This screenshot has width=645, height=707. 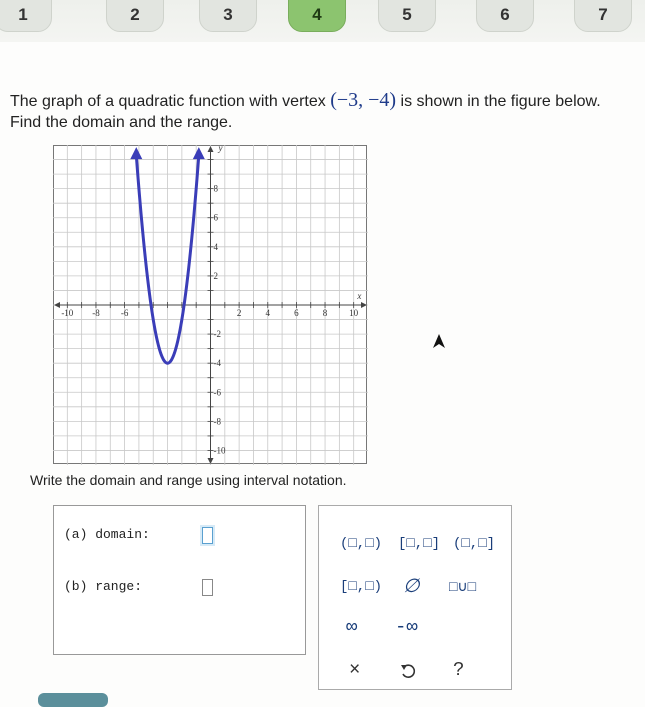 I want to click on range-label: (b) range:, so click(x=103, y=586).